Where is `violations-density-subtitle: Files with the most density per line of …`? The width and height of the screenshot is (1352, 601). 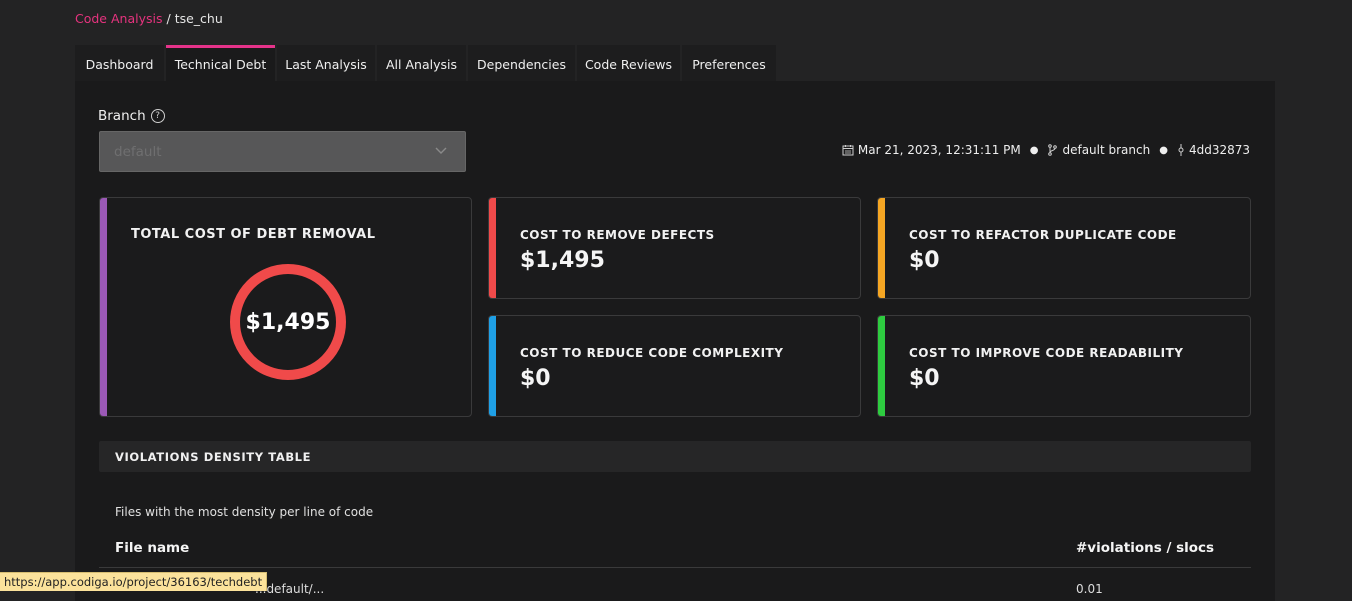 violations-density-subtitle: Files with the most density per line of … is located at coordinates (244, 512).